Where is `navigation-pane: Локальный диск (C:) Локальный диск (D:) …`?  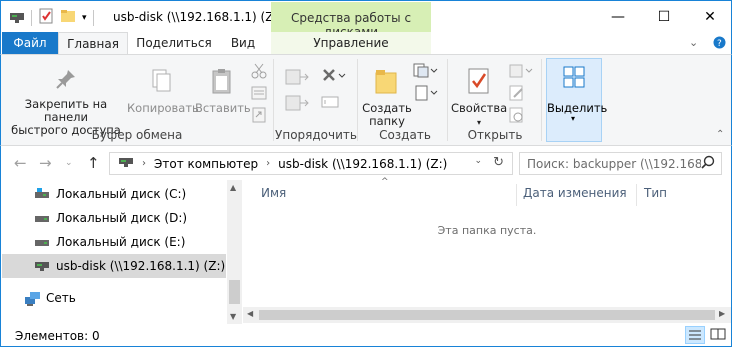 navigation-pane: Локальный диск (C:) Локальный диск (D:) … is located at coordinates (121, 252).